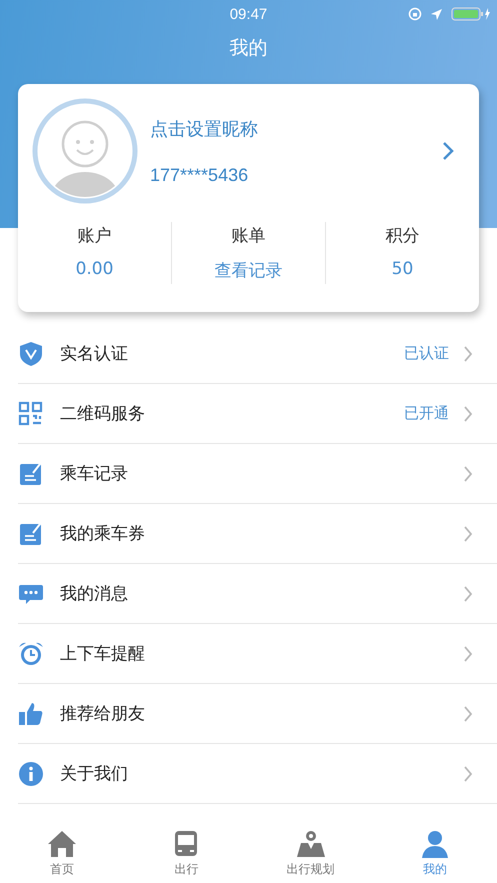 This screenshot has width=497, height=883. Describe the element at coordinates (435, 844) in the screenshot. I see `person-icon` at that location.